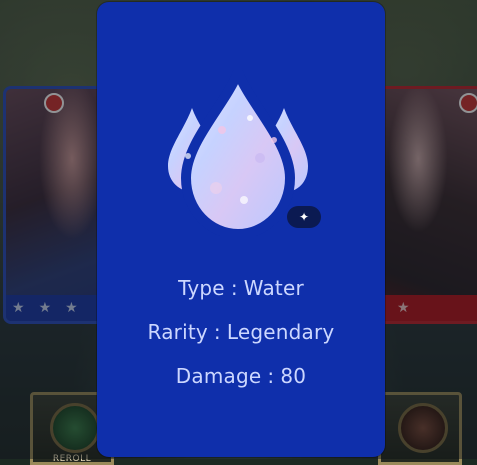 The height and width of the screenshot is (465, 477). Describe the element at coordinates (241, 288) in the screenshot. I see `stat-type: Type: Water` at that location.